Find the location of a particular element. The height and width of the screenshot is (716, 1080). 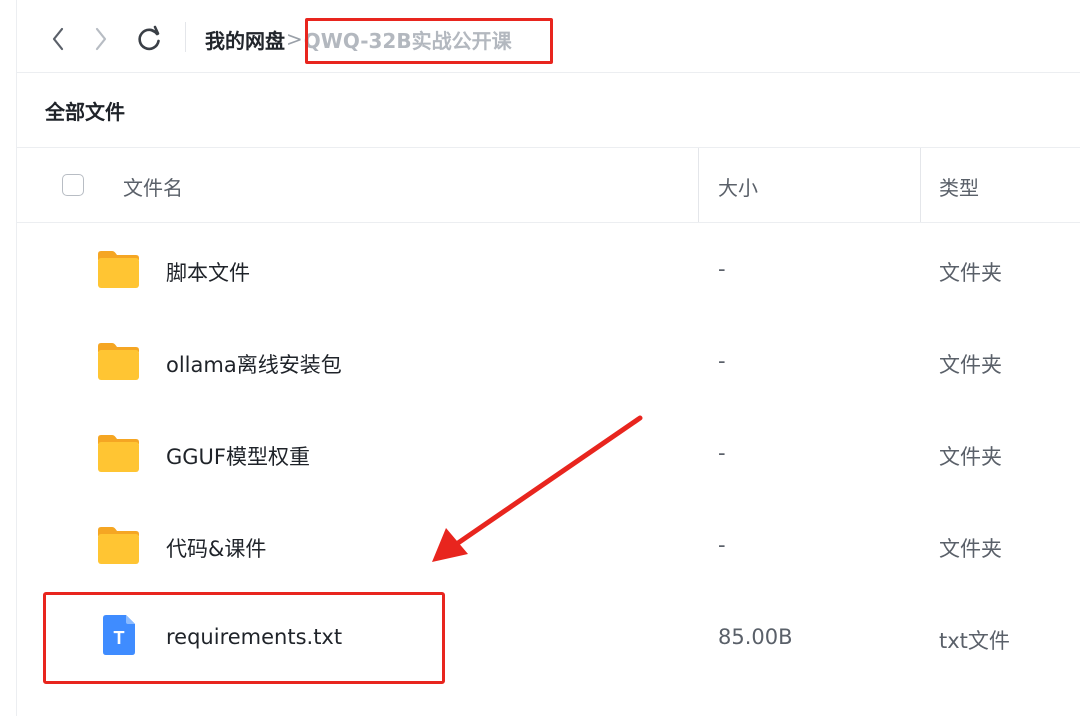

file-name: requirements.txt is located at coordinates (254, 637).